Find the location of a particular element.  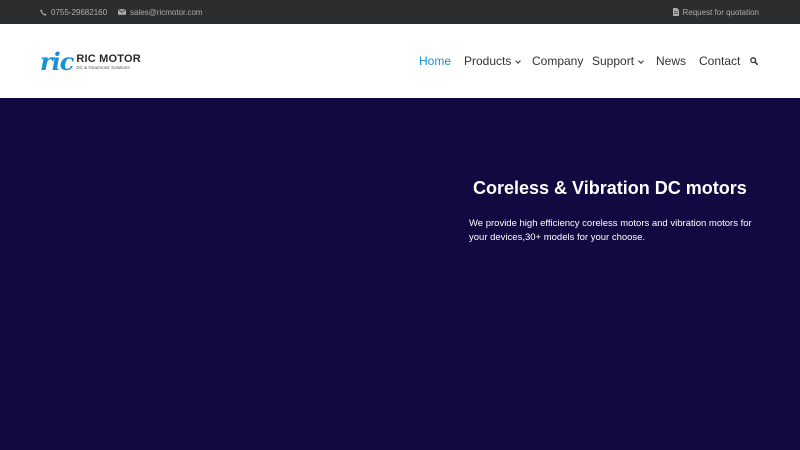

nav-item-company: Company is located at coordinates (557, 61).